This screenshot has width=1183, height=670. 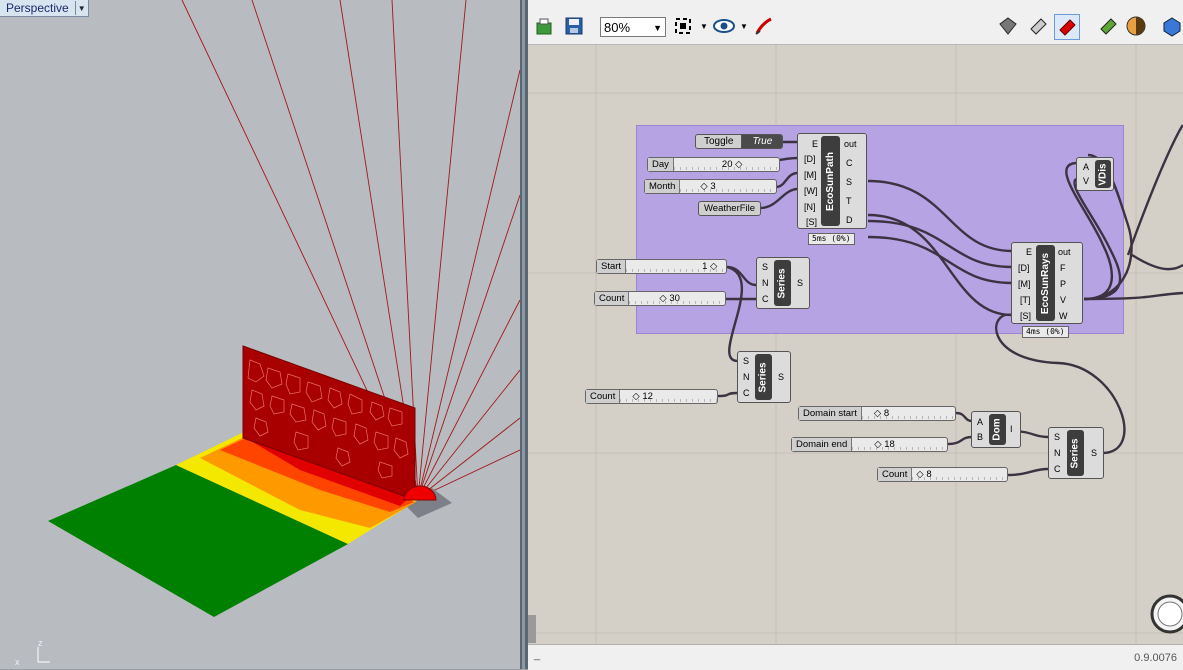 I want to click on timing-badge: 5ms (0%), so click(x=831, y=239).